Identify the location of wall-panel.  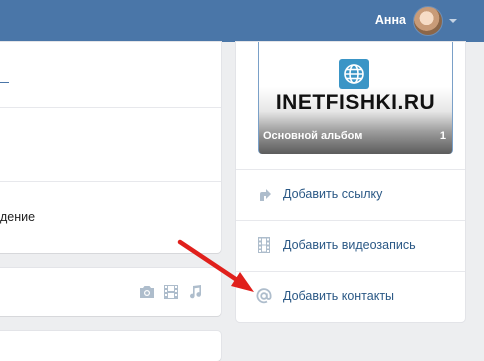
(110, 346).